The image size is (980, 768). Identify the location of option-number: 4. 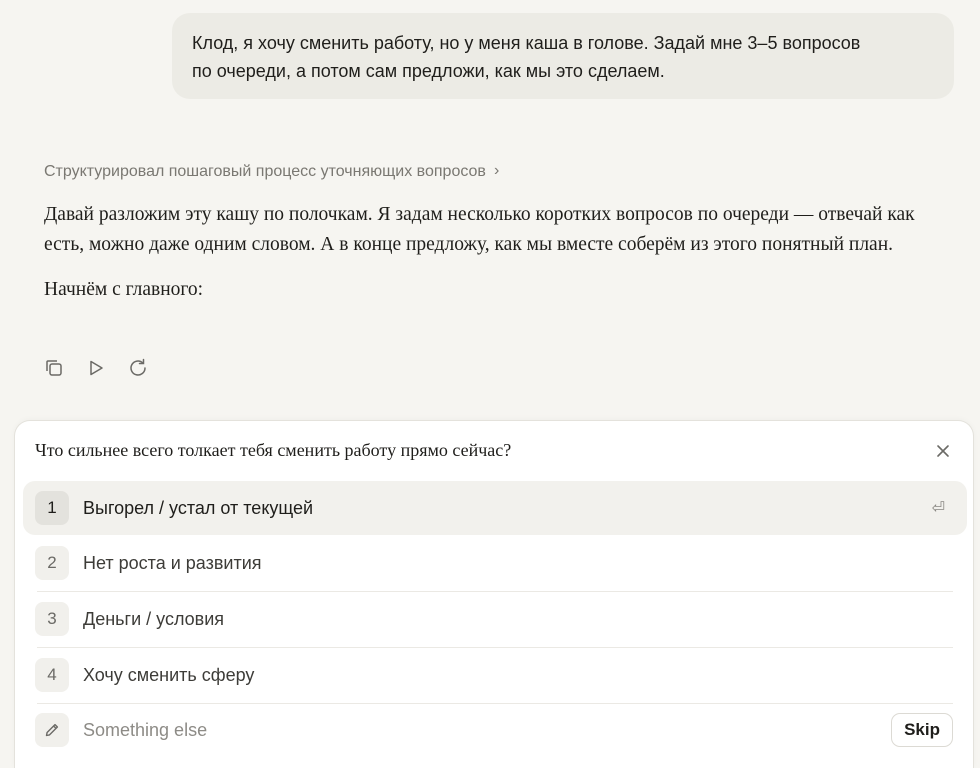
(52, 675).